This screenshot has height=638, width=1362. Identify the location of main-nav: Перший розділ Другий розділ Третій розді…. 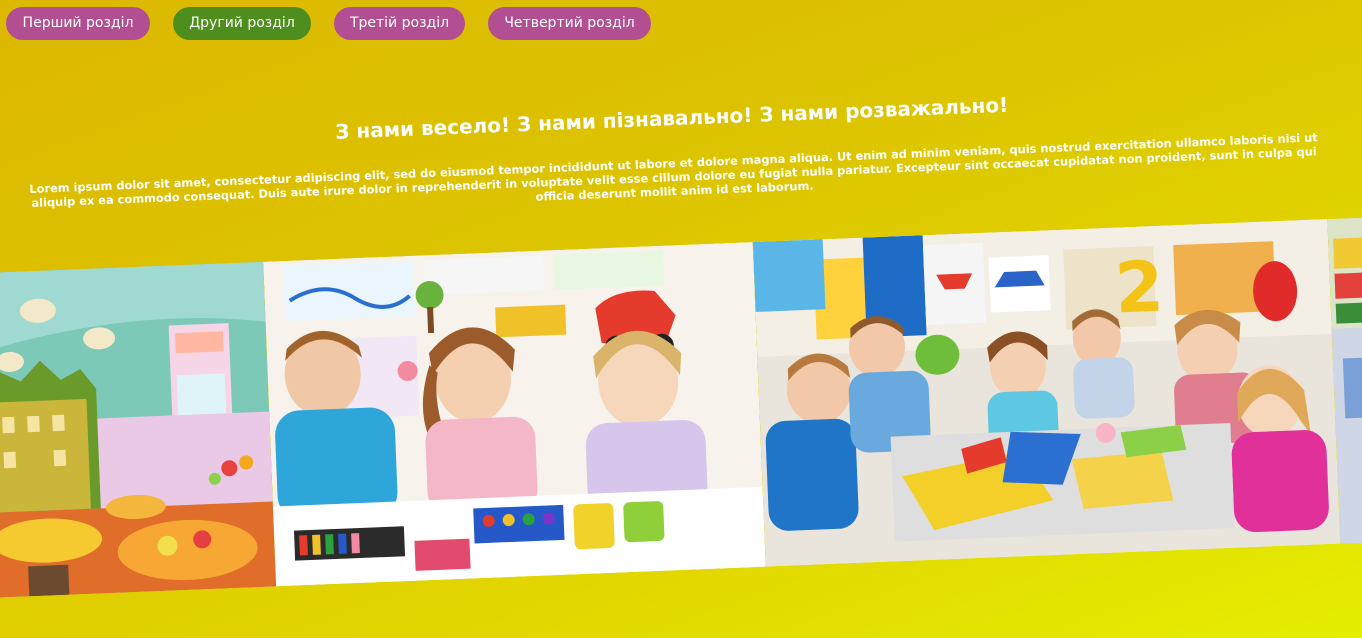
(336, 23).